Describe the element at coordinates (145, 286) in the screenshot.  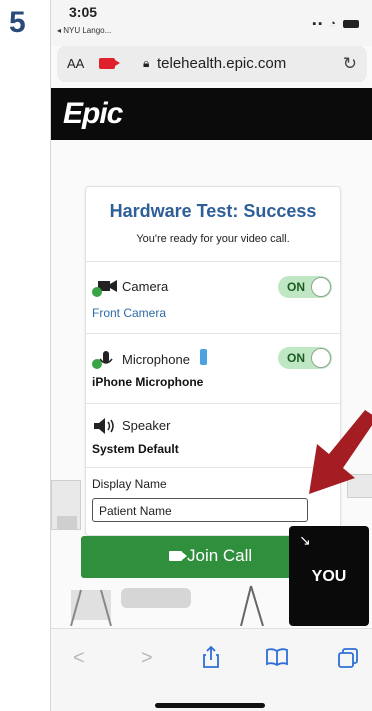
I see `camera-label: Camera` at that location.